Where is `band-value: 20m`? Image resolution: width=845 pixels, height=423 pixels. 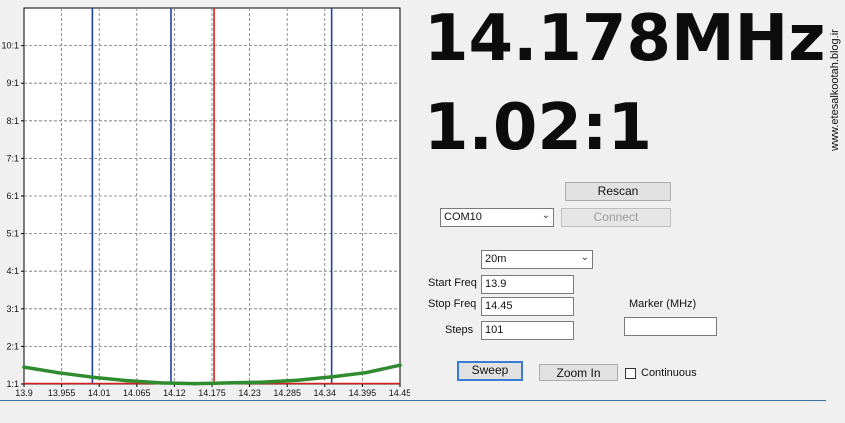 band-value: 20m is located at coordinates (496, 259).